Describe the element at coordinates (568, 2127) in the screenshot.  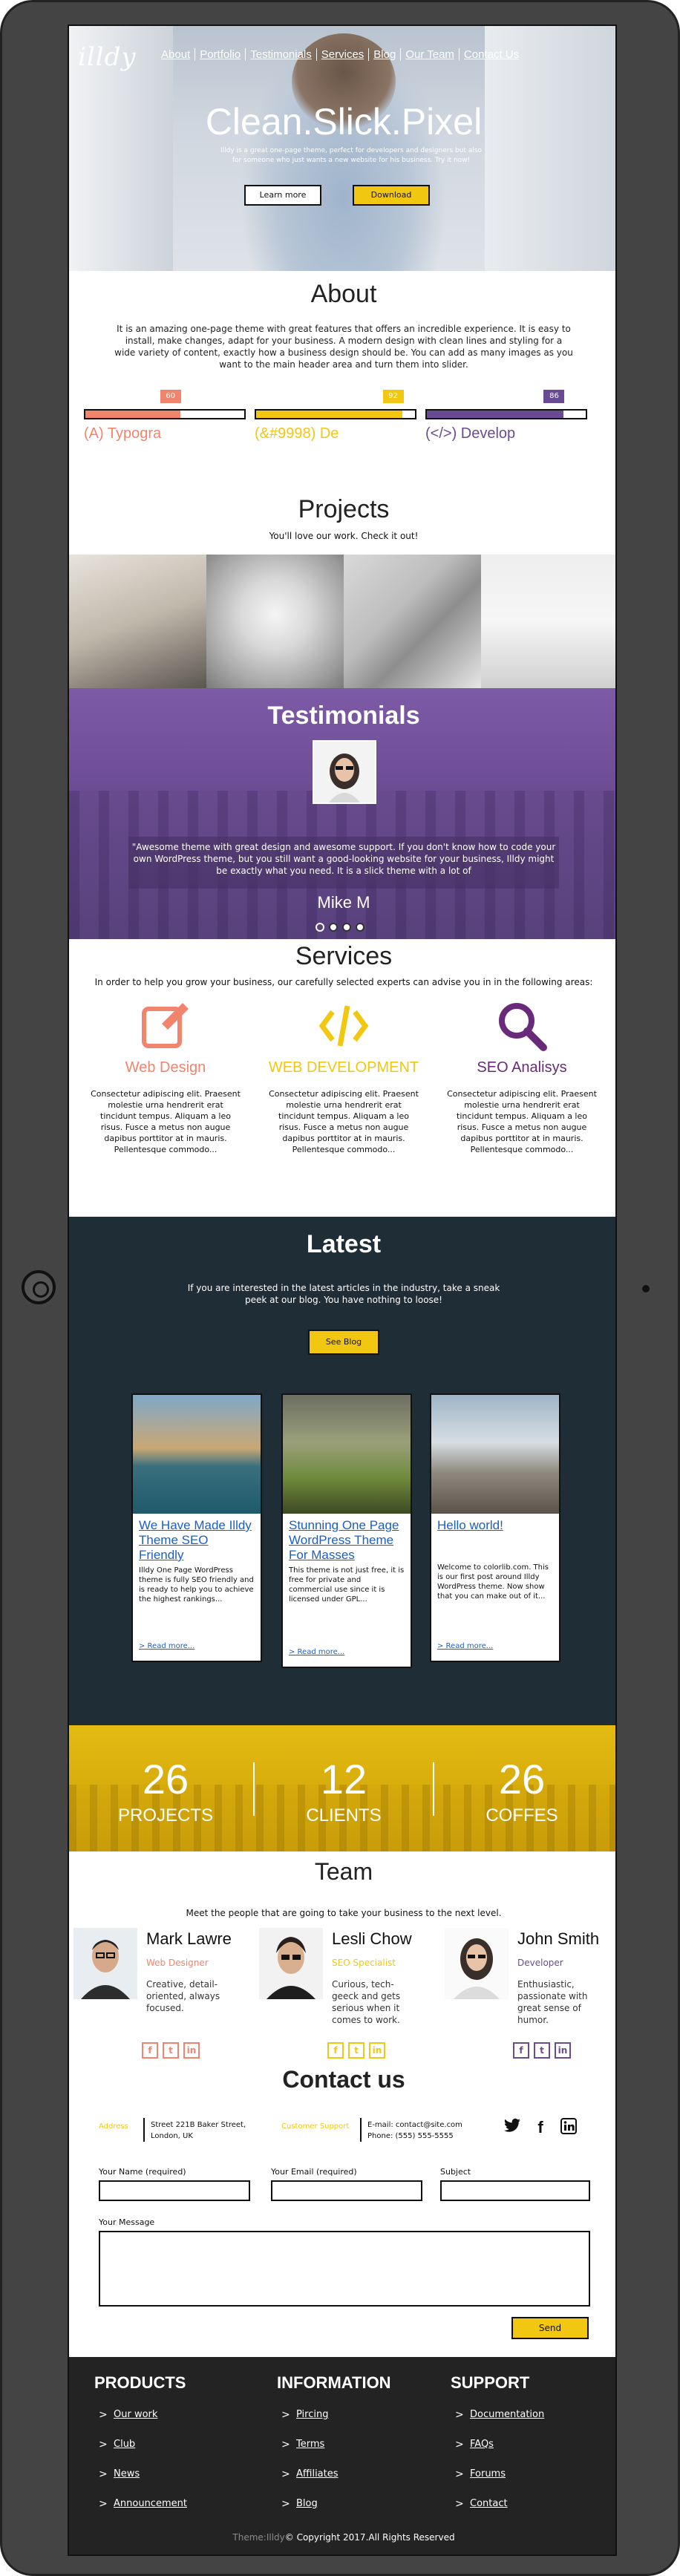
I see `linkedin-icon` at that location.